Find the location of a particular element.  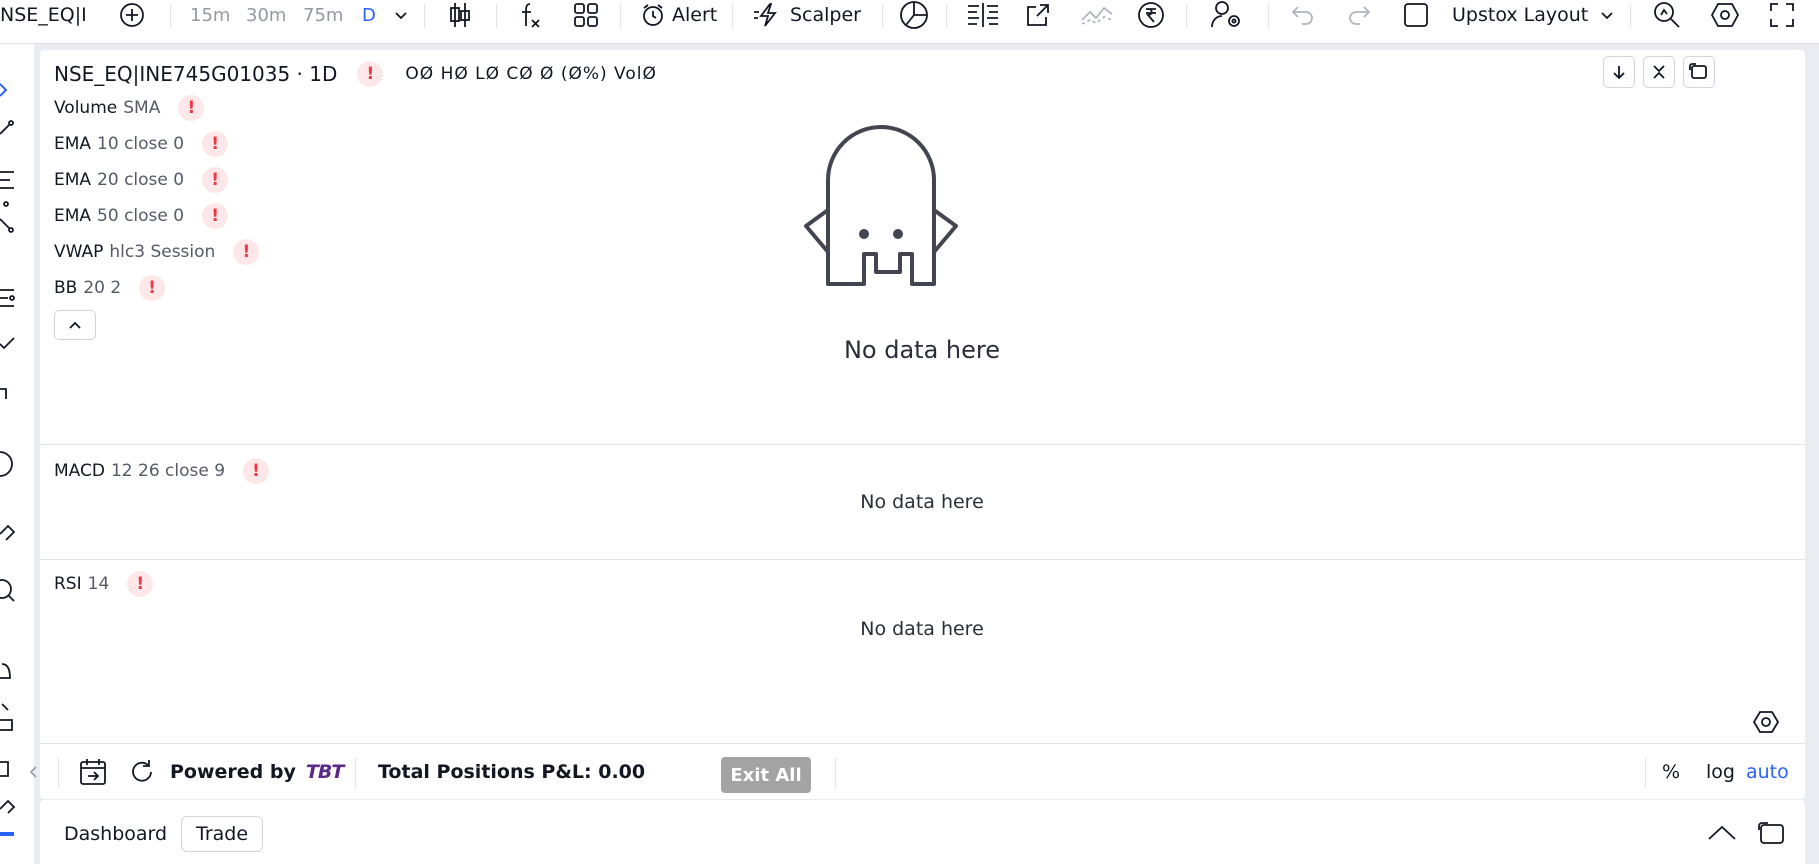

ghost-icon is located at coordinates (881, 205).